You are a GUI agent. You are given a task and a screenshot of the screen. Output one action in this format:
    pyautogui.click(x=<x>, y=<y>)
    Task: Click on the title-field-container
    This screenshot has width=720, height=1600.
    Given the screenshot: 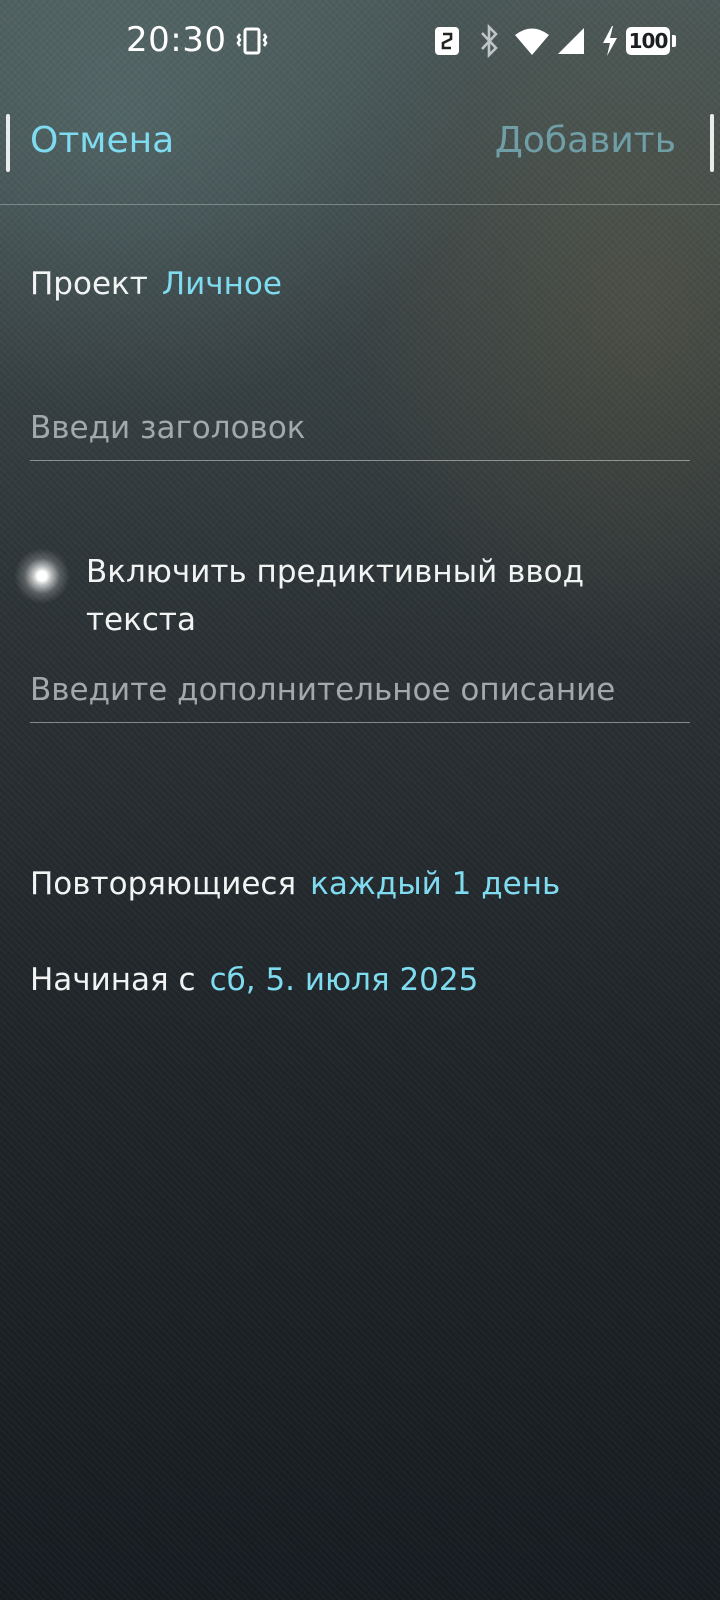 What is the action you would take?
    pyautogui.click(x=360, y=435)
    